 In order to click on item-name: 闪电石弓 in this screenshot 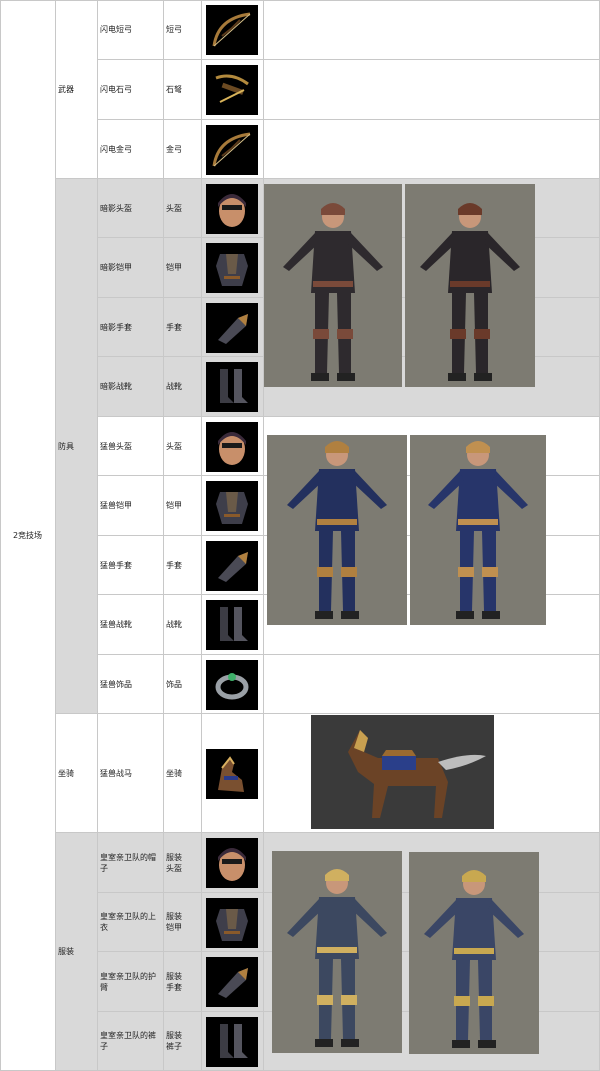, I will do `click(131, 90)`.